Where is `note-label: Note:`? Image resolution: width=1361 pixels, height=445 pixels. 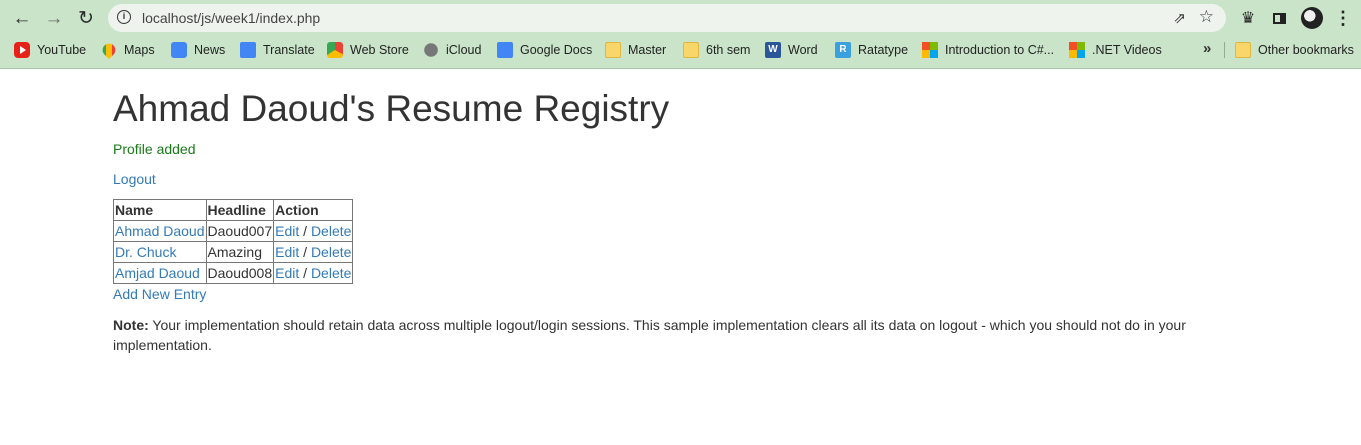
note-label: Note: is located at coordinates (131, 325).